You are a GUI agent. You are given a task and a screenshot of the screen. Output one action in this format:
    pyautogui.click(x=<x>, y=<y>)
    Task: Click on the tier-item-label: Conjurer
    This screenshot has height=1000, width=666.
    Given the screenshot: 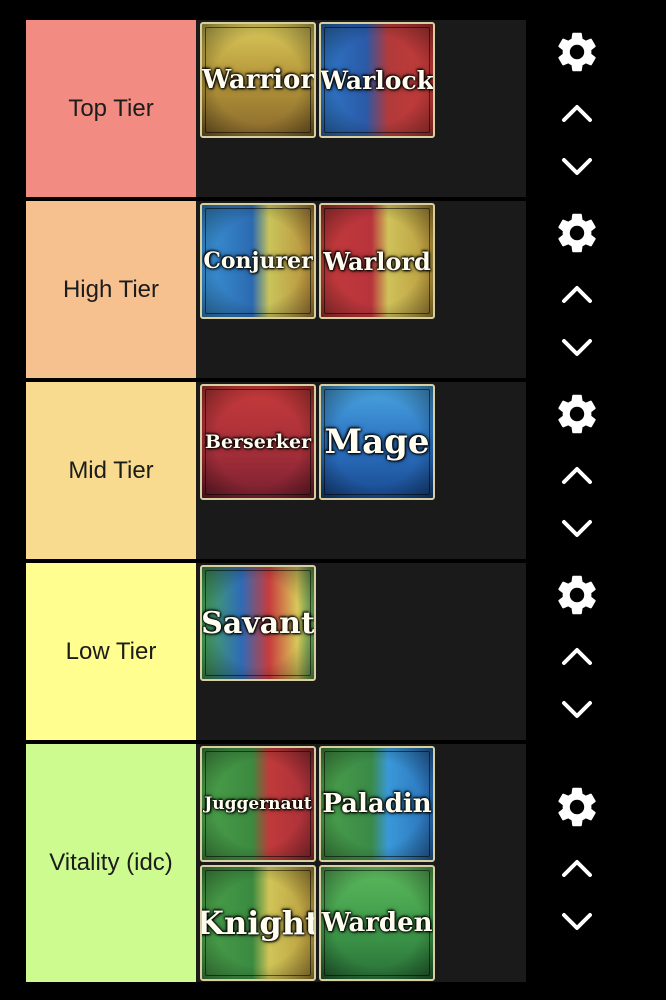 What is the action you would take?
    pyautogui.click(x=258, y=261)
    